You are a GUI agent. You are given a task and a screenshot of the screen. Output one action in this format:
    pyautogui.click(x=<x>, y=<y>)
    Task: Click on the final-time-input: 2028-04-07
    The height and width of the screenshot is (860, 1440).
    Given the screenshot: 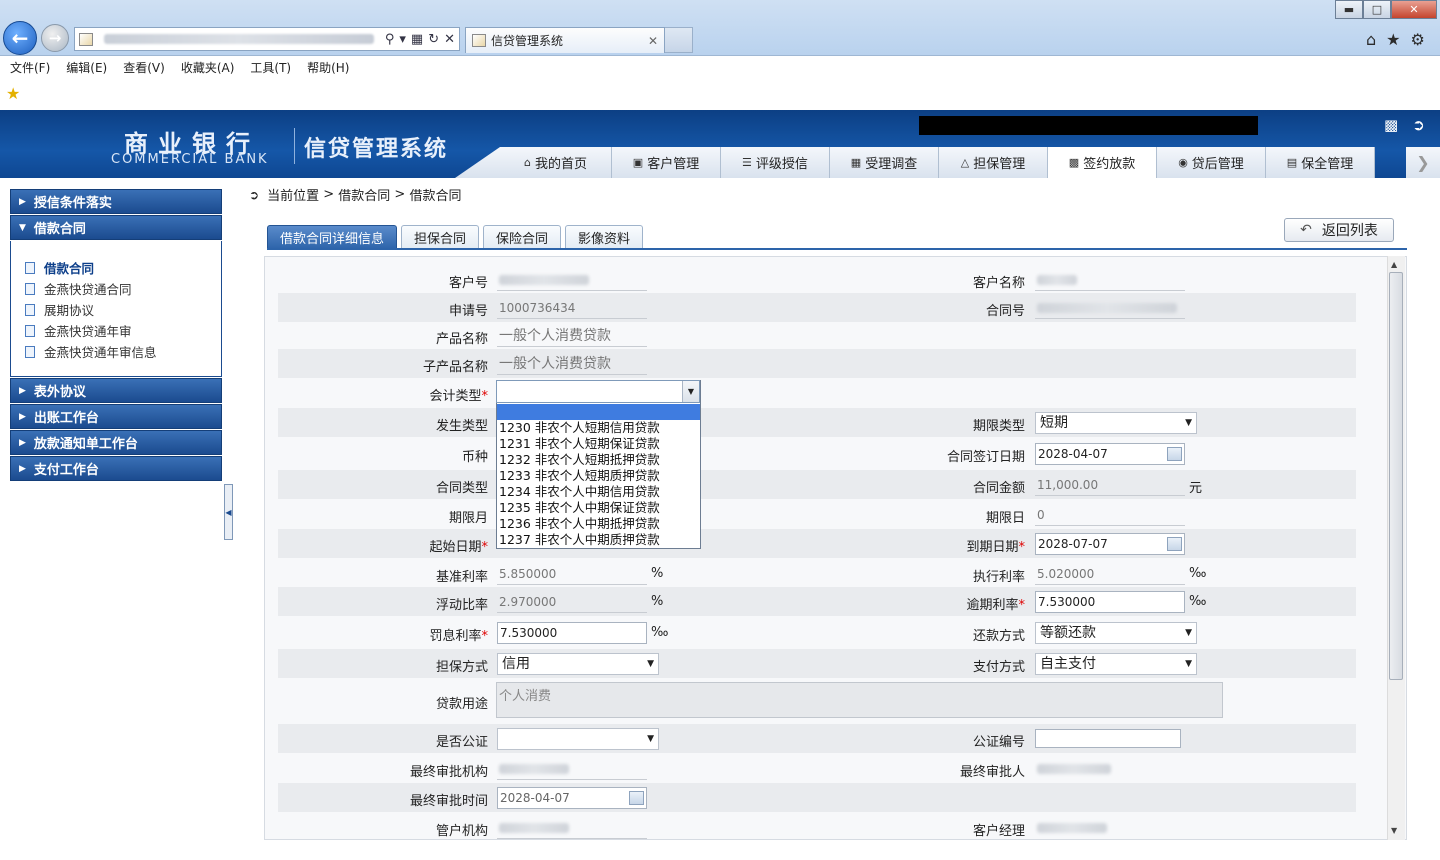 What is the action you would take?
    pyautogui.click(x=572, y=798)
    